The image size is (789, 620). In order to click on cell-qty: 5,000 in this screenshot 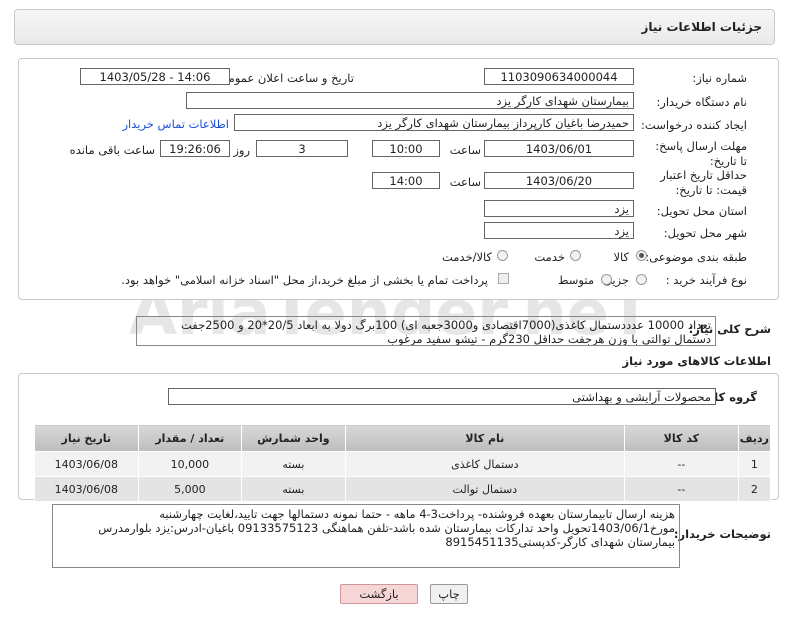, I will do `click(190, 489)`.